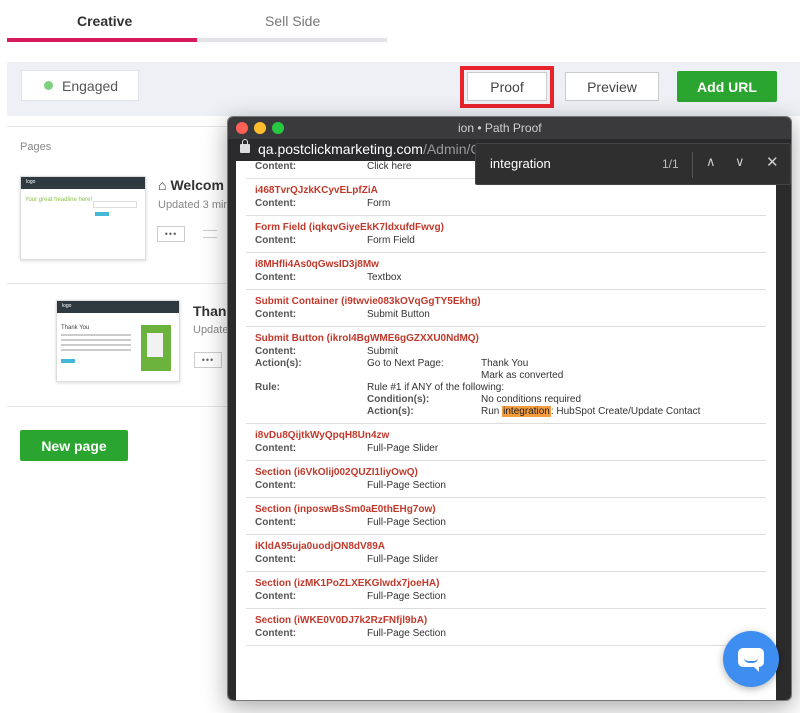 The width and height of the screenshot is (800, 713). Describe the element at coordinates (711, 162) in the screenshot. I see `chevron-up-icon: ∧` at that location.